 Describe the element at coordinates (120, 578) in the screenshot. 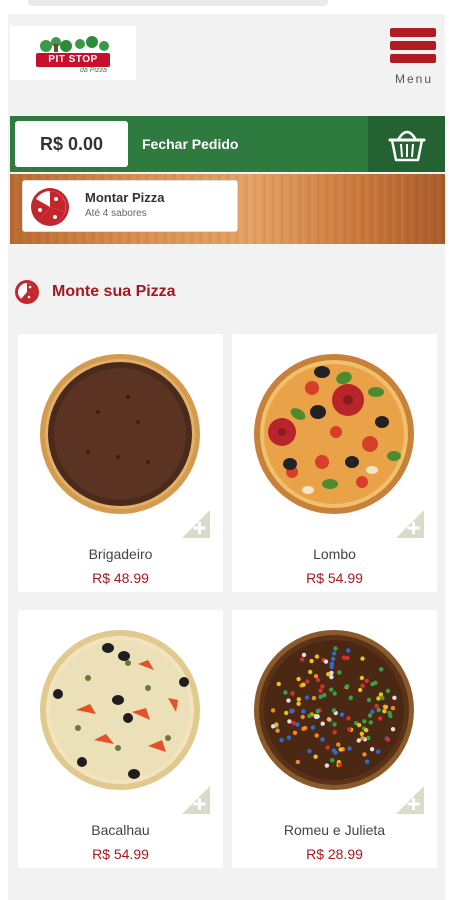

I see `product-price: R$ 48.99` at that location.